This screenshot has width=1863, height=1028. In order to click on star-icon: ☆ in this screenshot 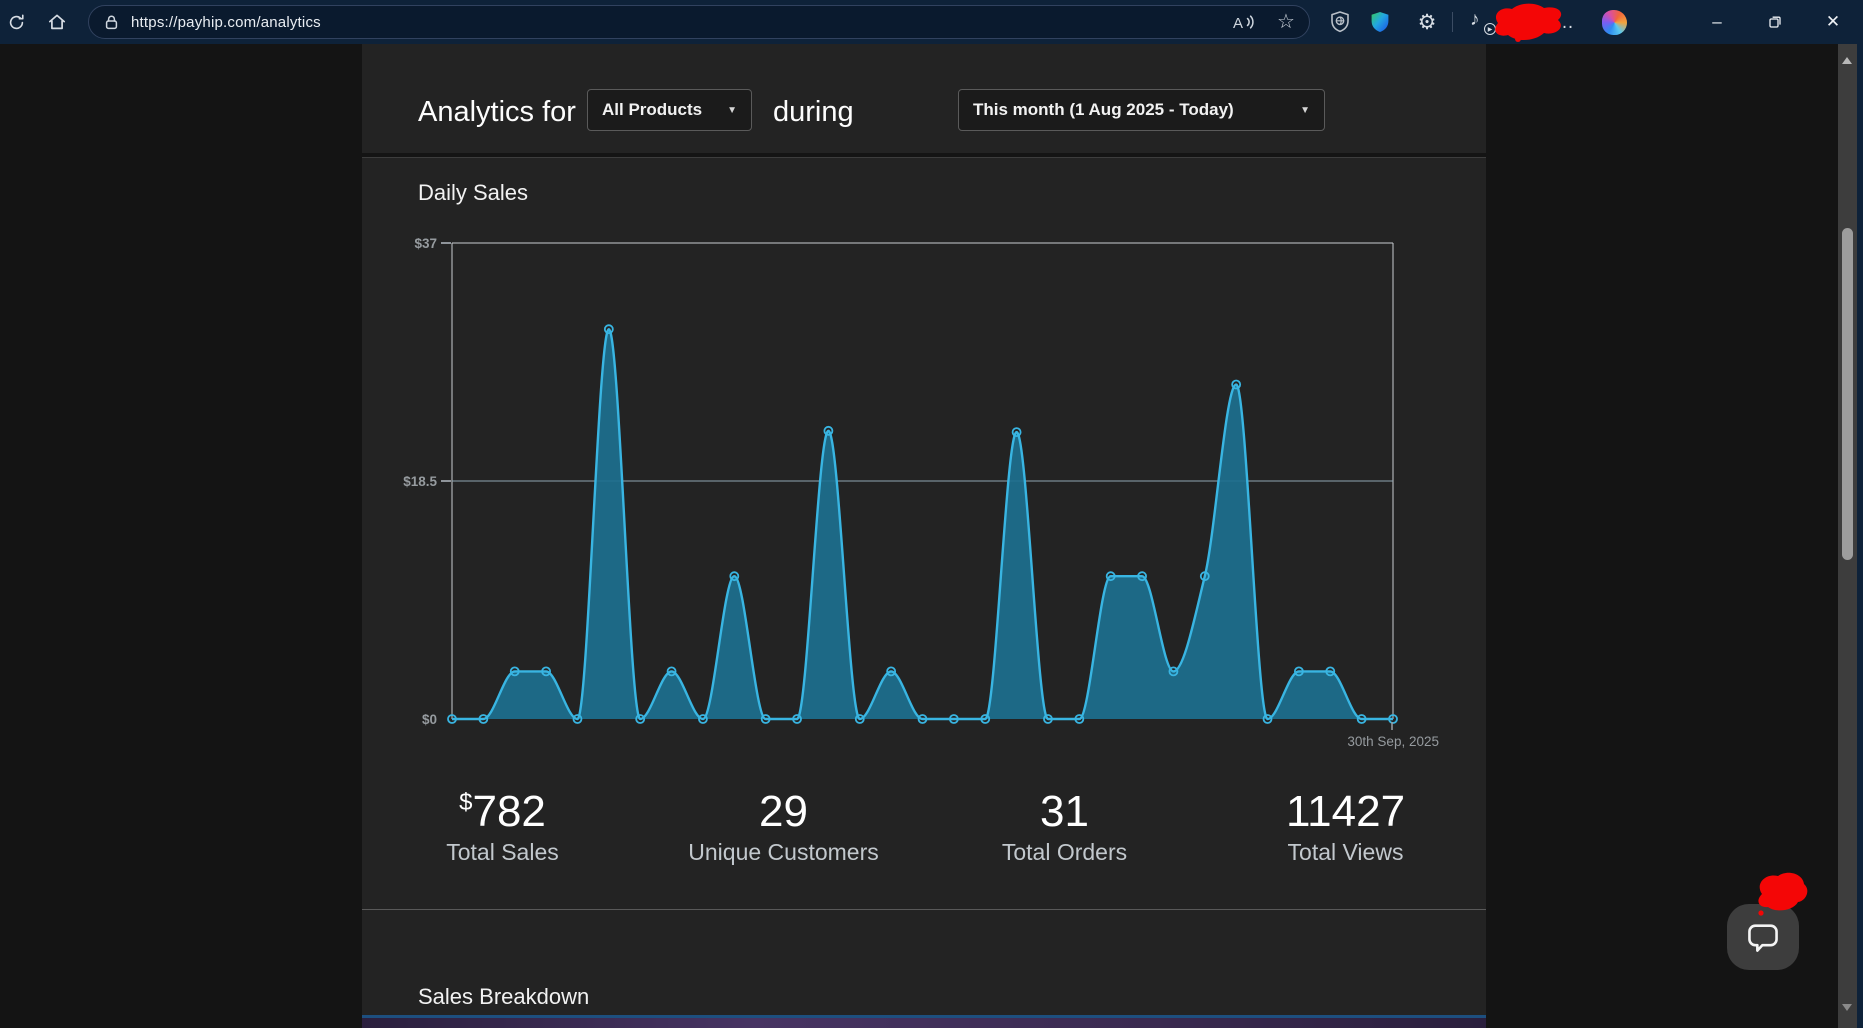, I will do `click(1286, 22)`.